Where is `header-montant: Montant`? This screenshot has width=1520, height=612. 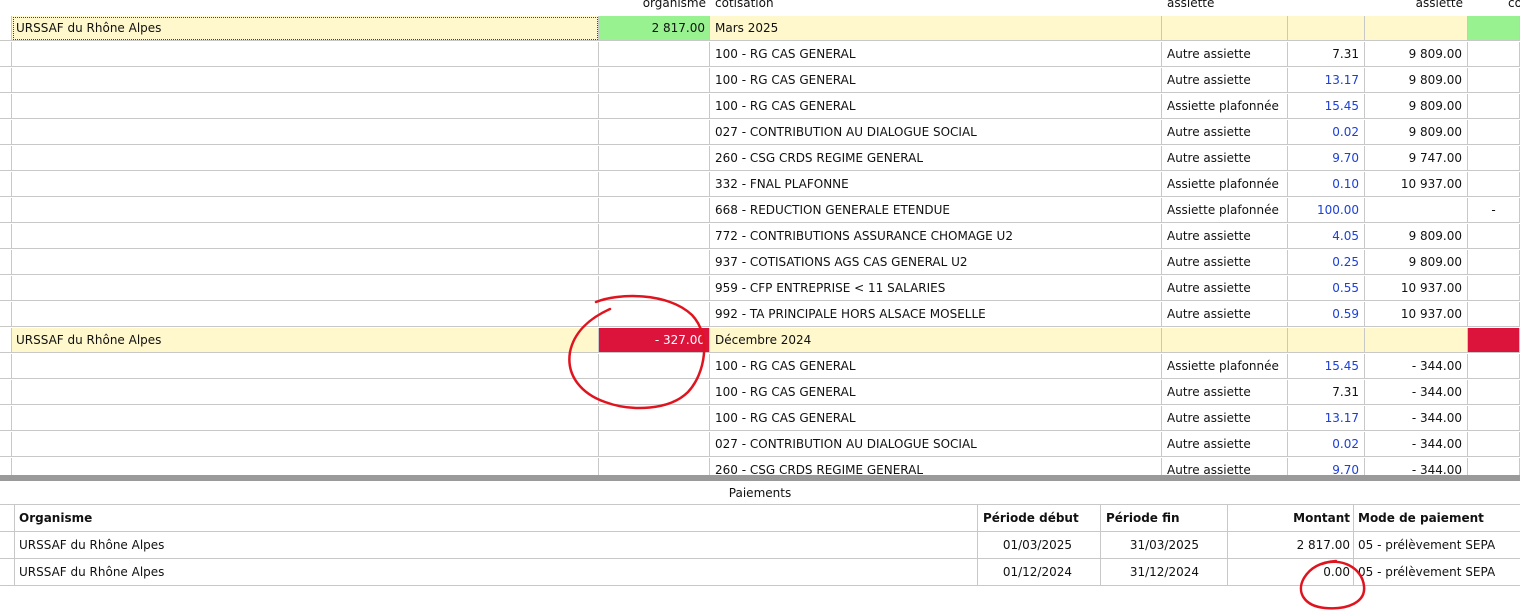 header-montant: Montant is located at coordinates (1291, 518).